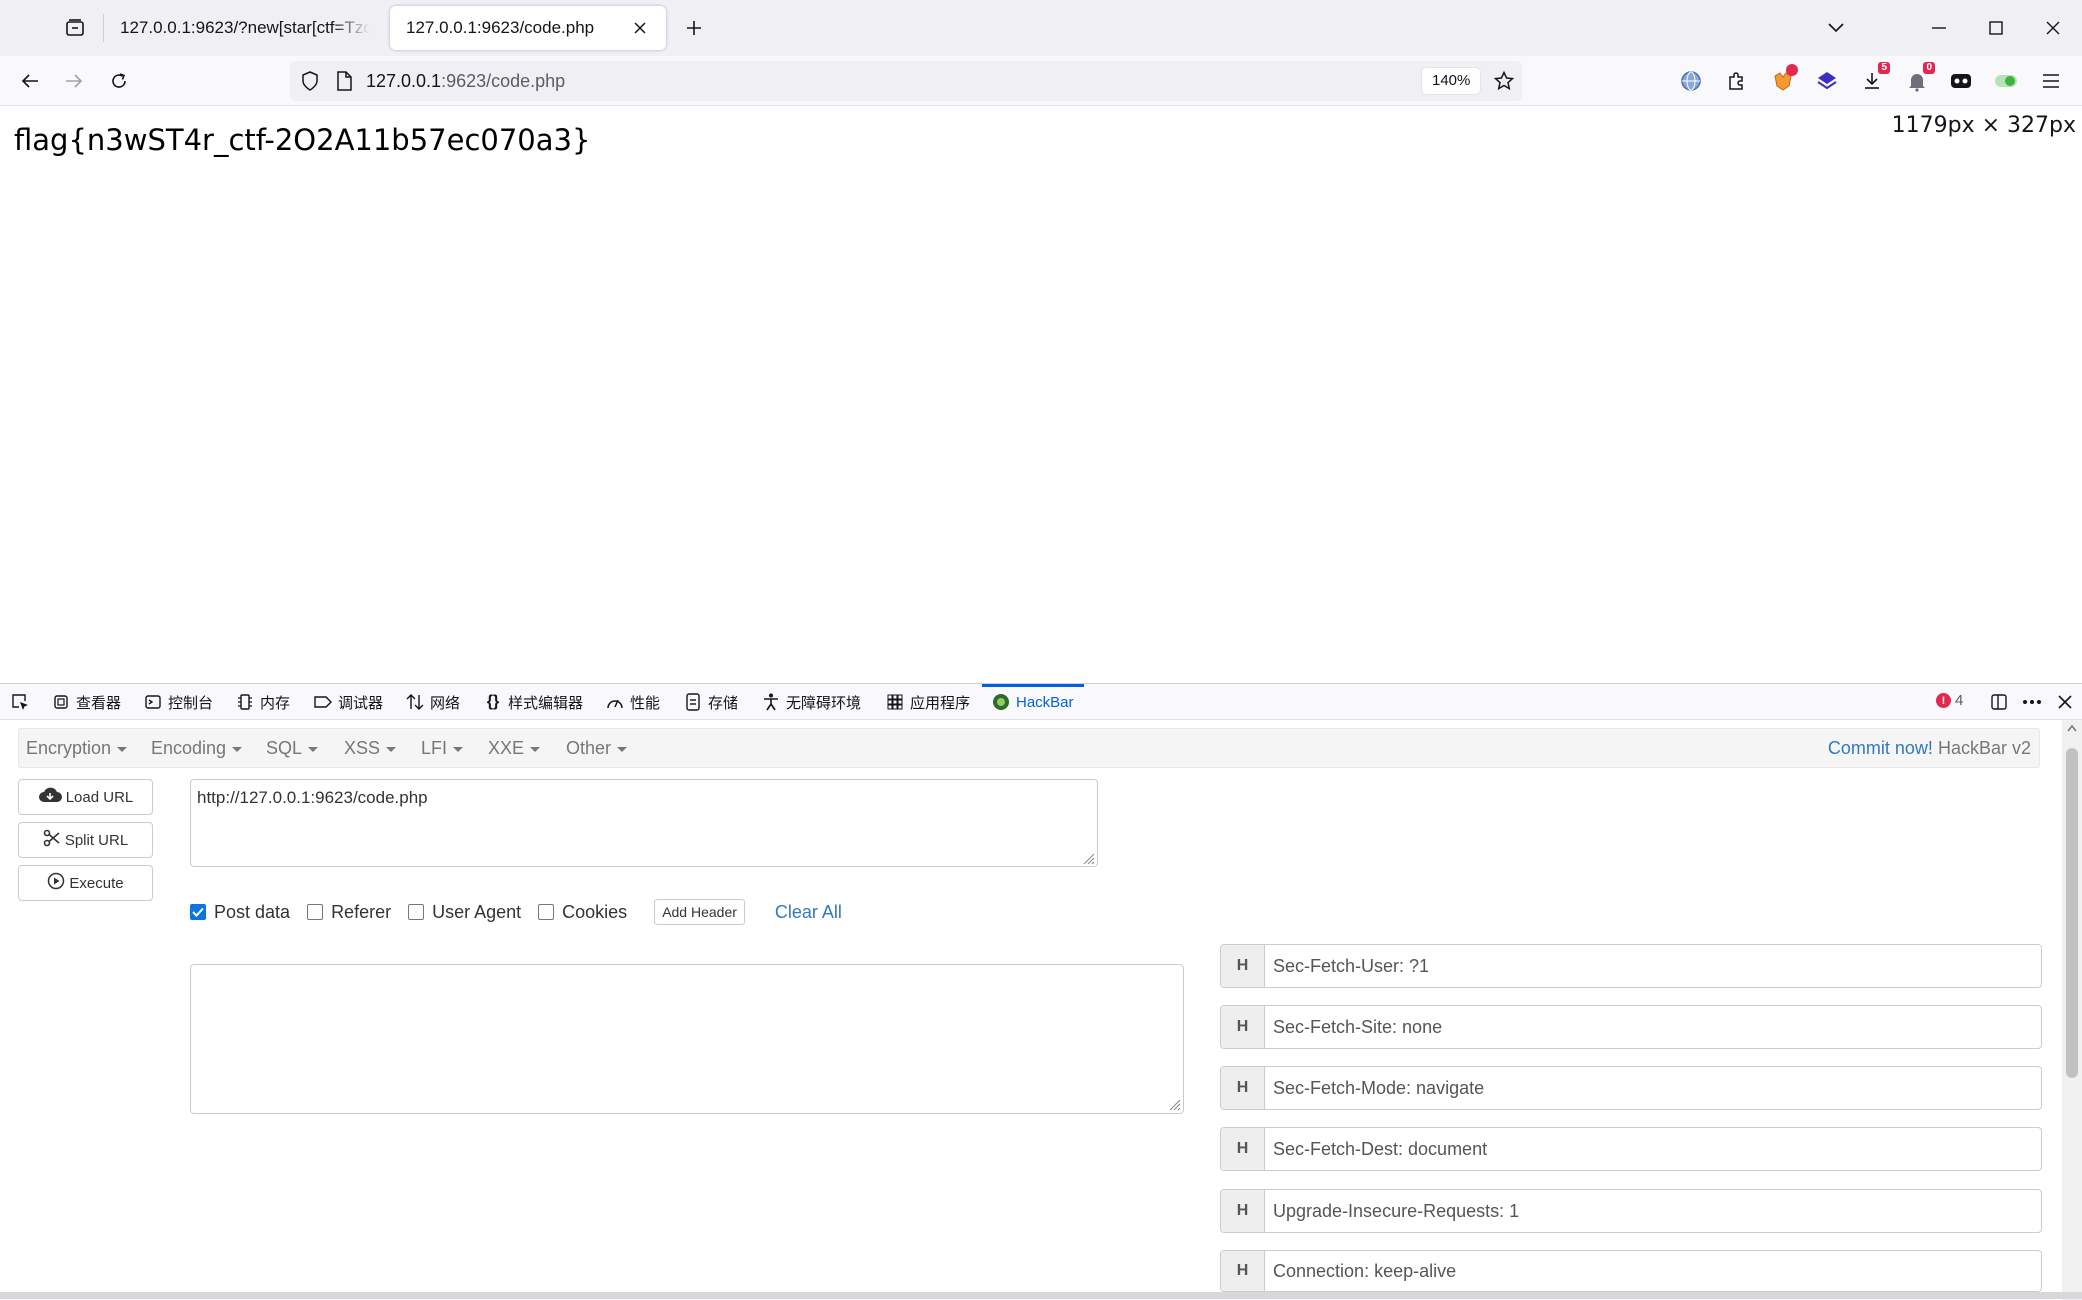 This screenshot has width=2082, height=1300. I want to click on tab-hackbar: HackBar, so click(1033, 702).